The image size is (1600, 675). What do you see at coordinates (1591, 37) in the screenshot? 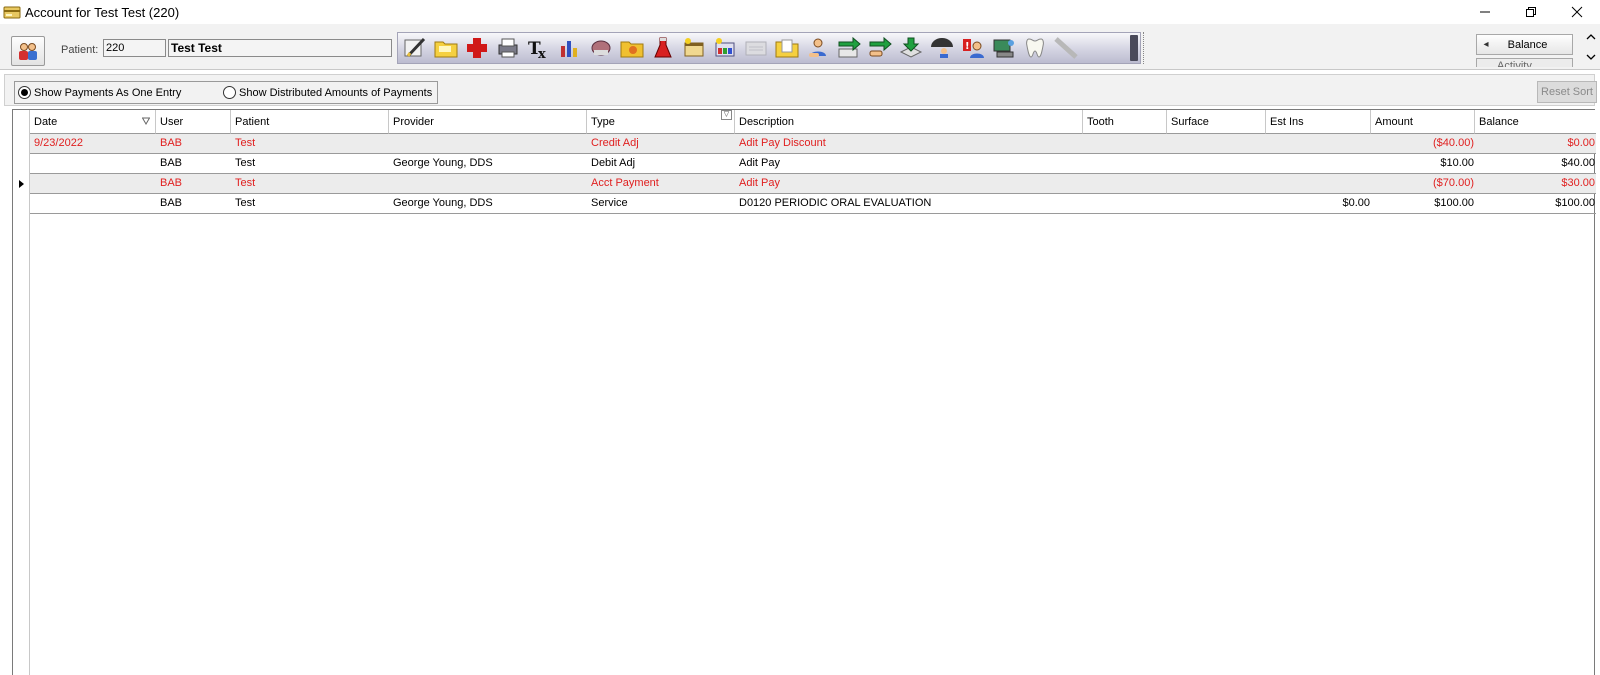
I see `header-scroll-up-button` at bounding box center [1591, 37].